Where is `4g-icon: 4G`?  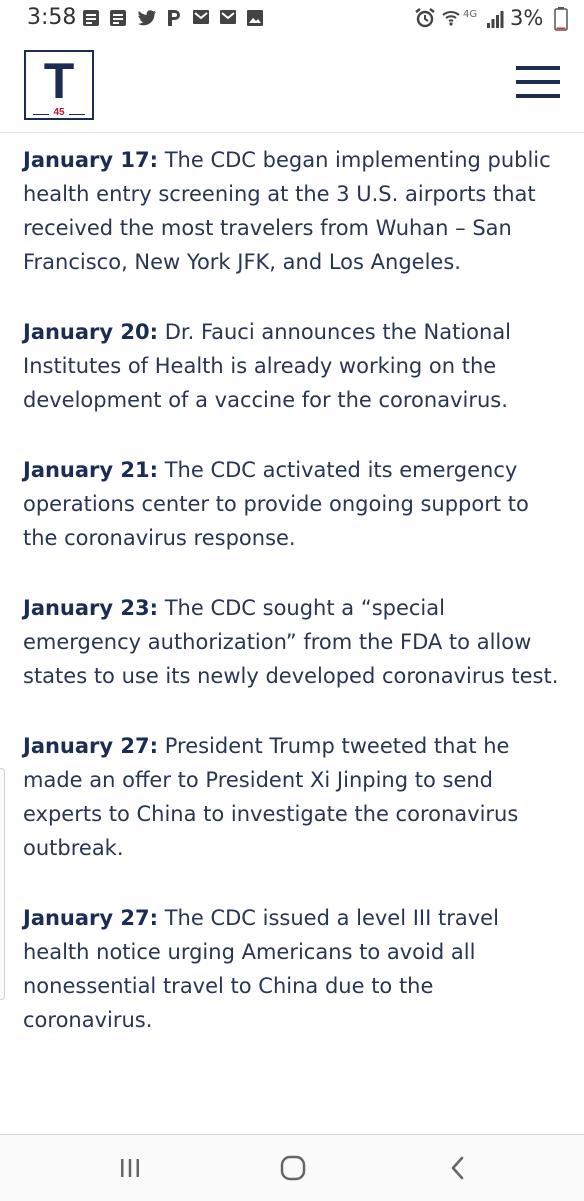
4g-icon: 4G is located at coordinates (470, 14).